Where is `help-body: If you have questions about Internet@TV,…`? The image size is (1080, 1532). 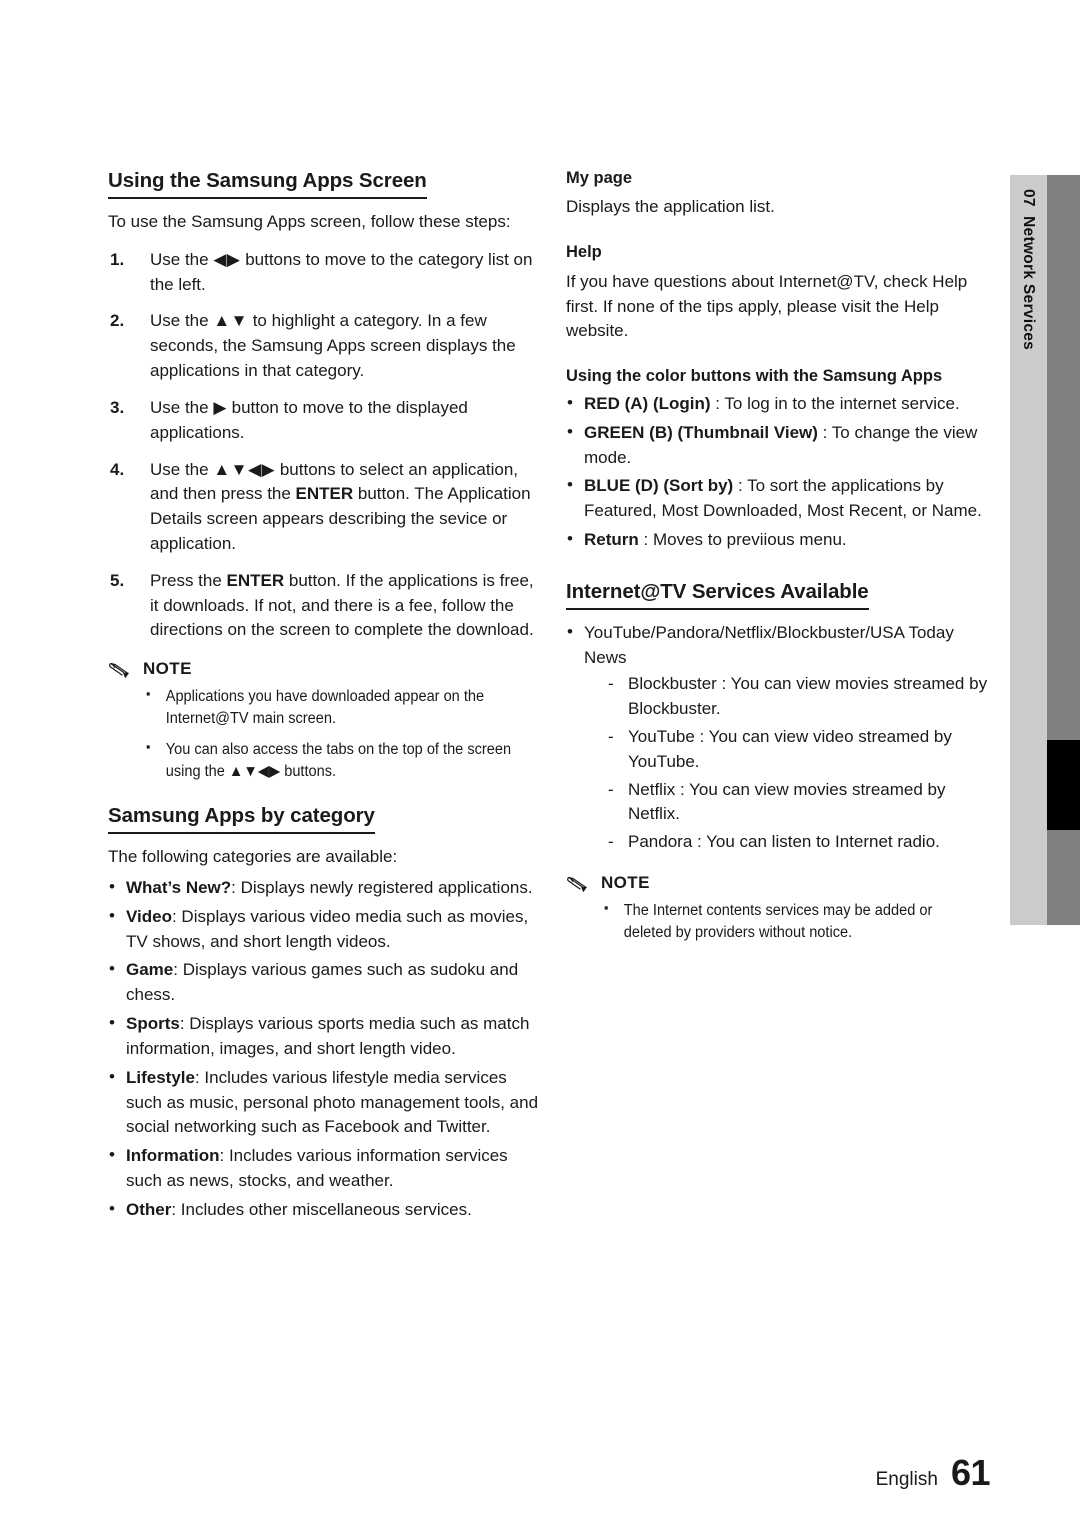
help-body: If you have questions about Internet@TV,… is located at coordinates (767, 306).